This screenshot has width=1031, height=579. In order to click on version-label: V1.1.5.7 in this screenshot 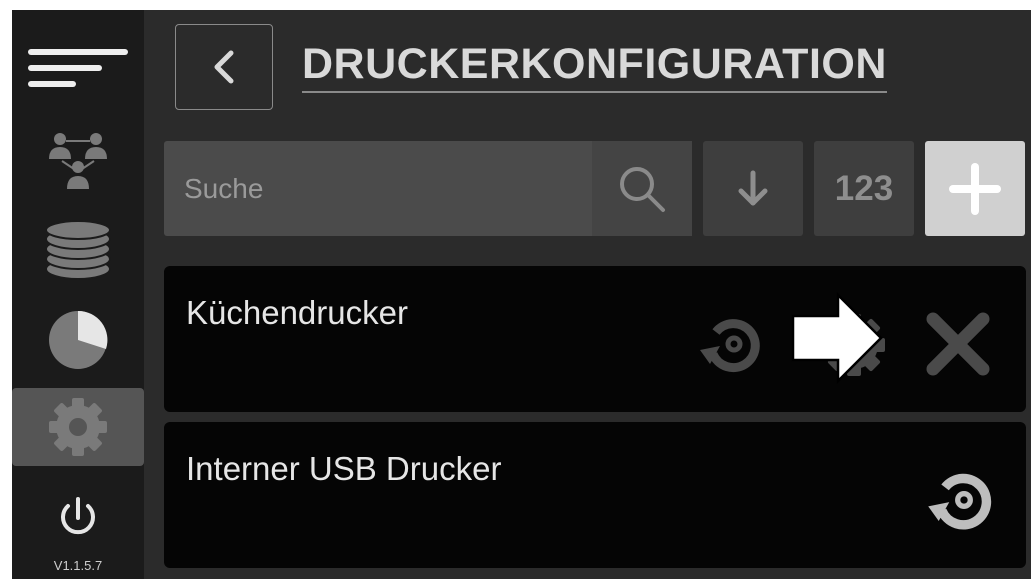, I will do `click(78, 565)`.